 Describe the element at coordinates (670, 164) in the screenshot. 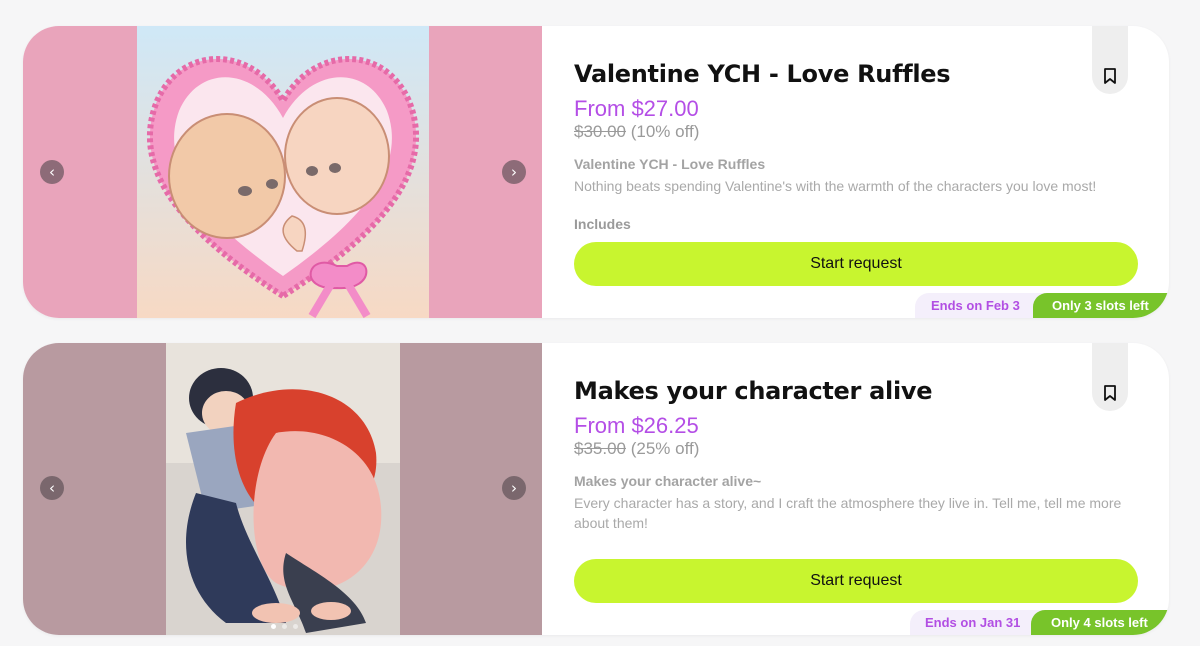

I see `listing-subtitle: Valentine YCH - Love Ruffles` at that location.